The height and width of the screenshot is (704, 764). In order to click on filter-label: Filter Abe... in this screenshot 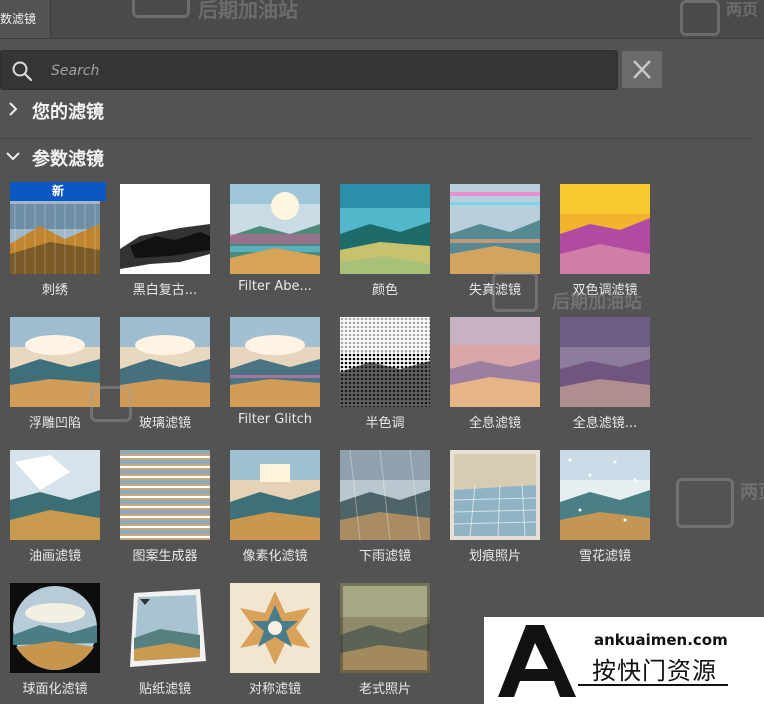, I will do `click(275, 286)`.